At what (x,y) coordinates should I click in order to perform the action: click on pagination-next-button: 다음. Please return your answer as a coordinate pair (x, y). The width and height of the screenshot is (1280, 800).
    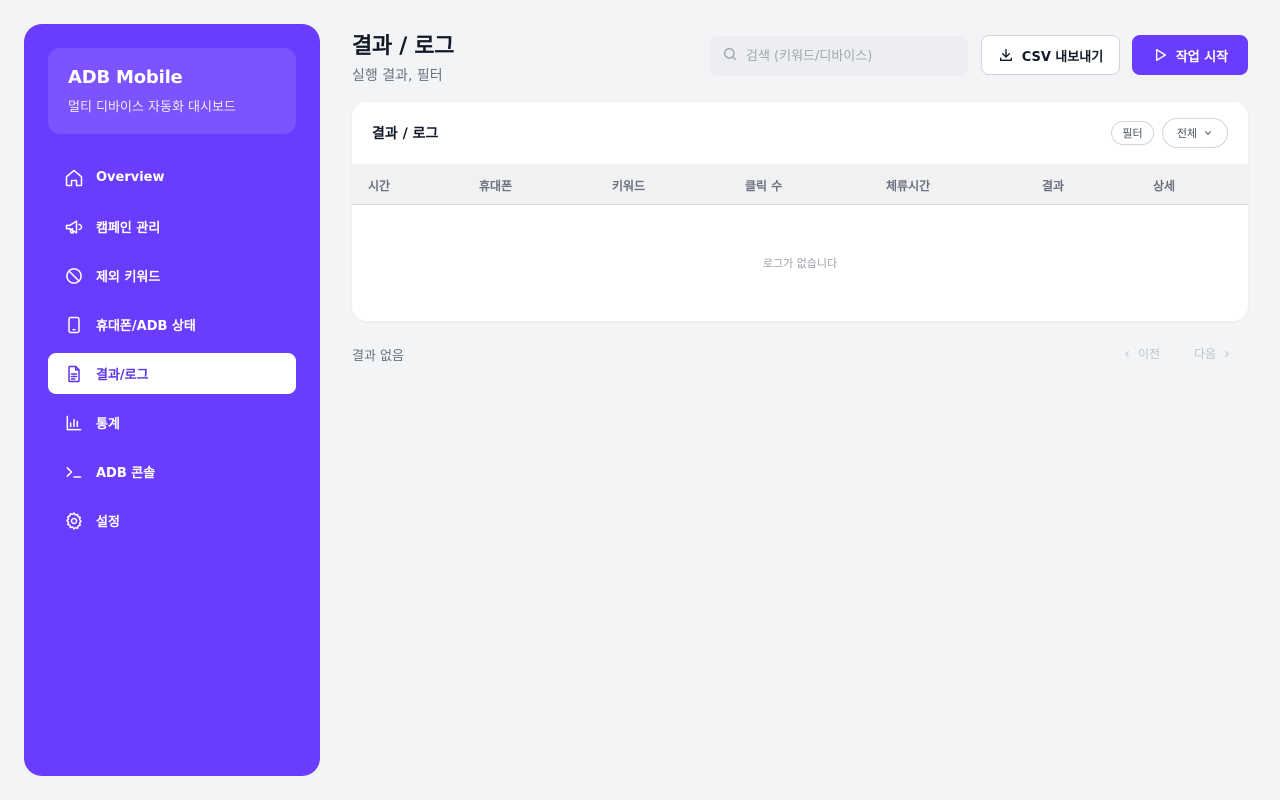
    Looking at the image, I should click on (1213, 353).